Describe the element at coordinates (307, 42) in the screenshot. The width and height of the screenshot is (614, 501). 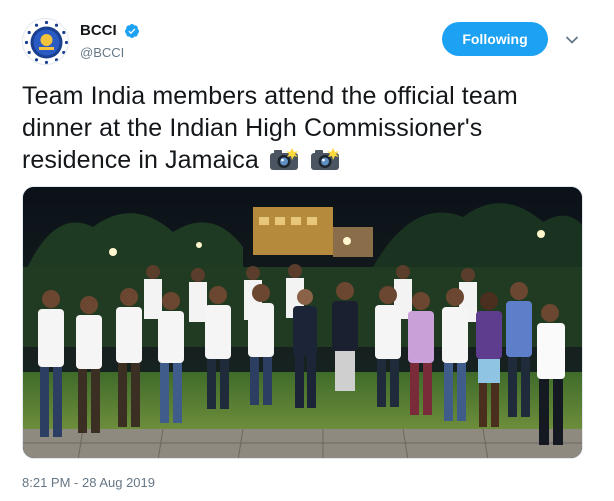
I see `tweet-header: BCCI @BCCI Following` at that location.